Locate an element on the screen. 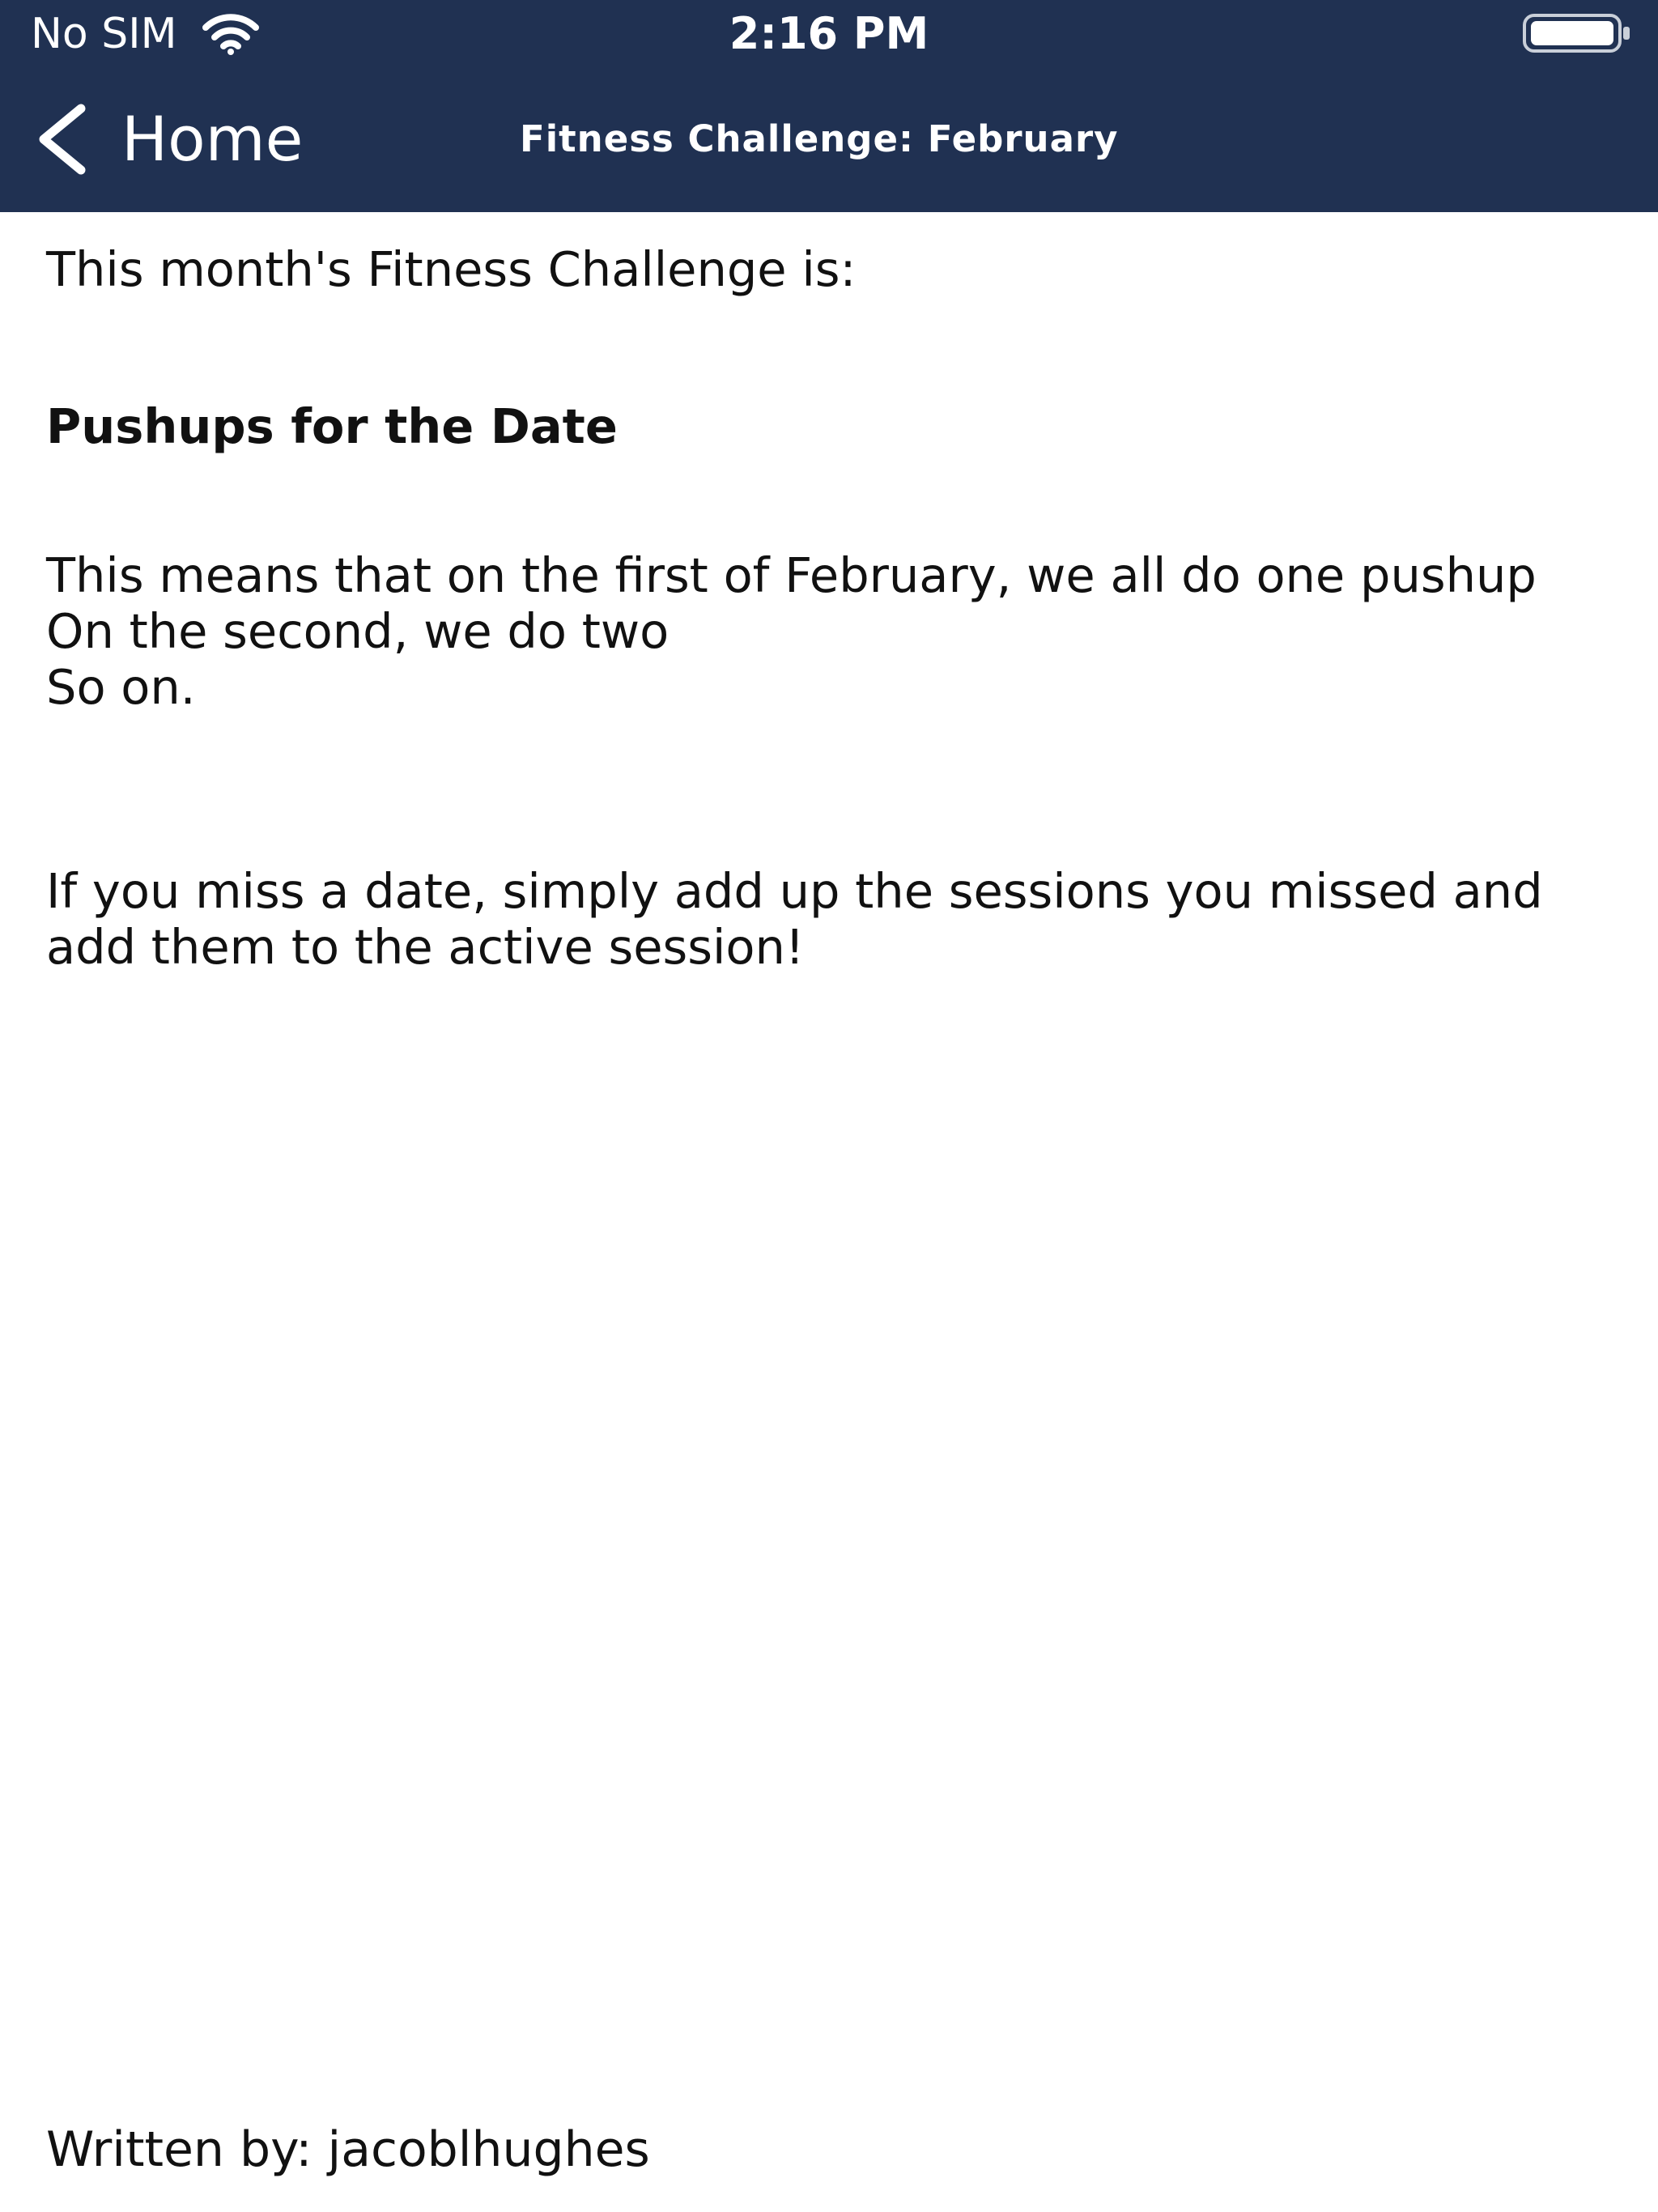 Image resolution: width=1658 pixels, height=2212 pixels. challenge-title: Pushups for the Date is located at coordinates (332, 426).